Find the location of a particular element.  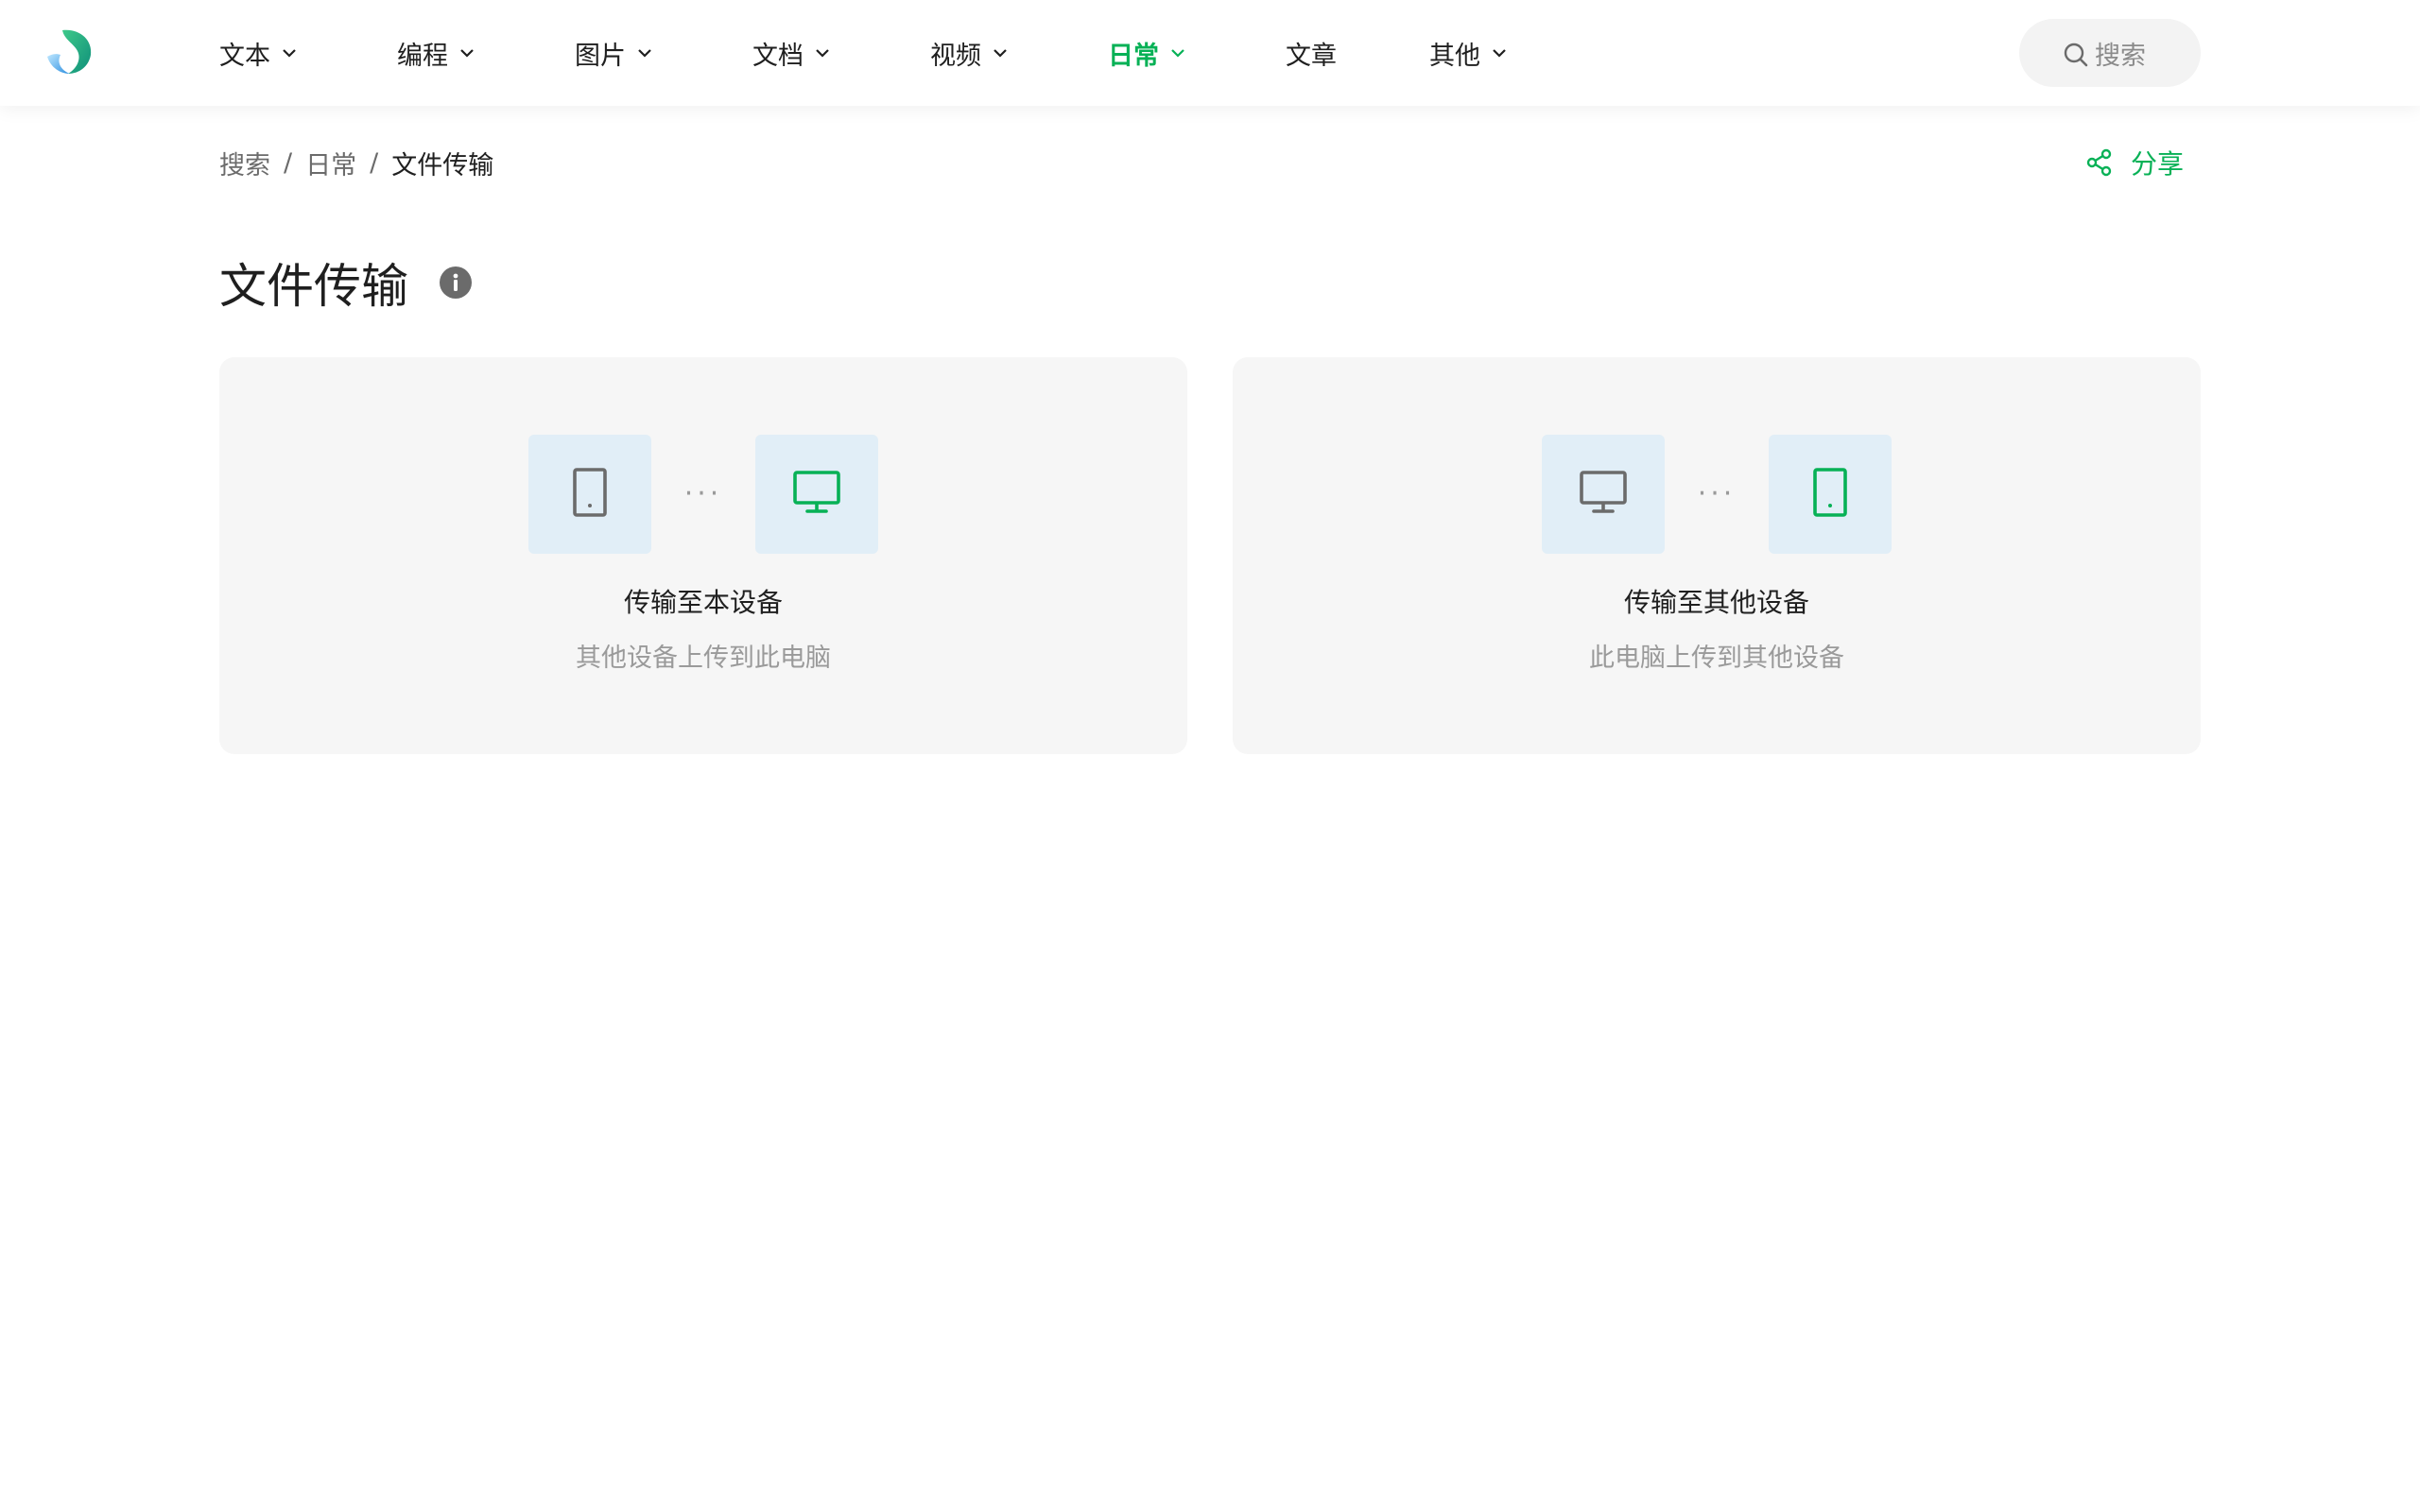

search-box: 搜索 is located at coordinates (2110, 53).